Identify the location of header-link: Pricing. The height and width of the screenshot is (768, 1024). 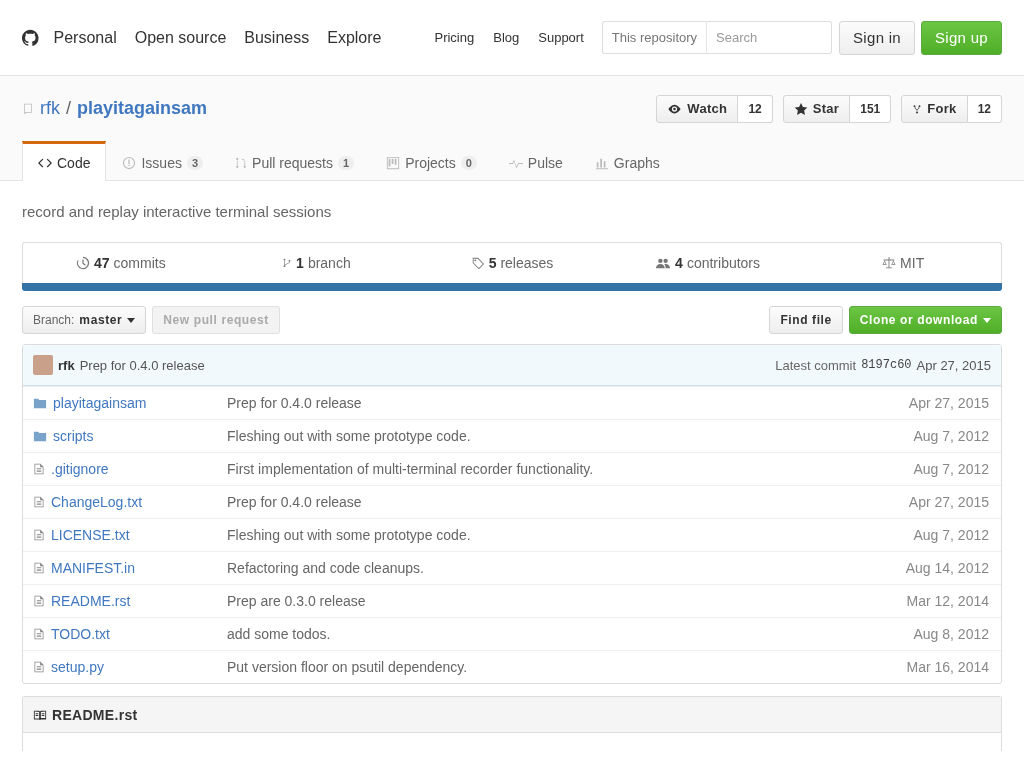
(454, 37).